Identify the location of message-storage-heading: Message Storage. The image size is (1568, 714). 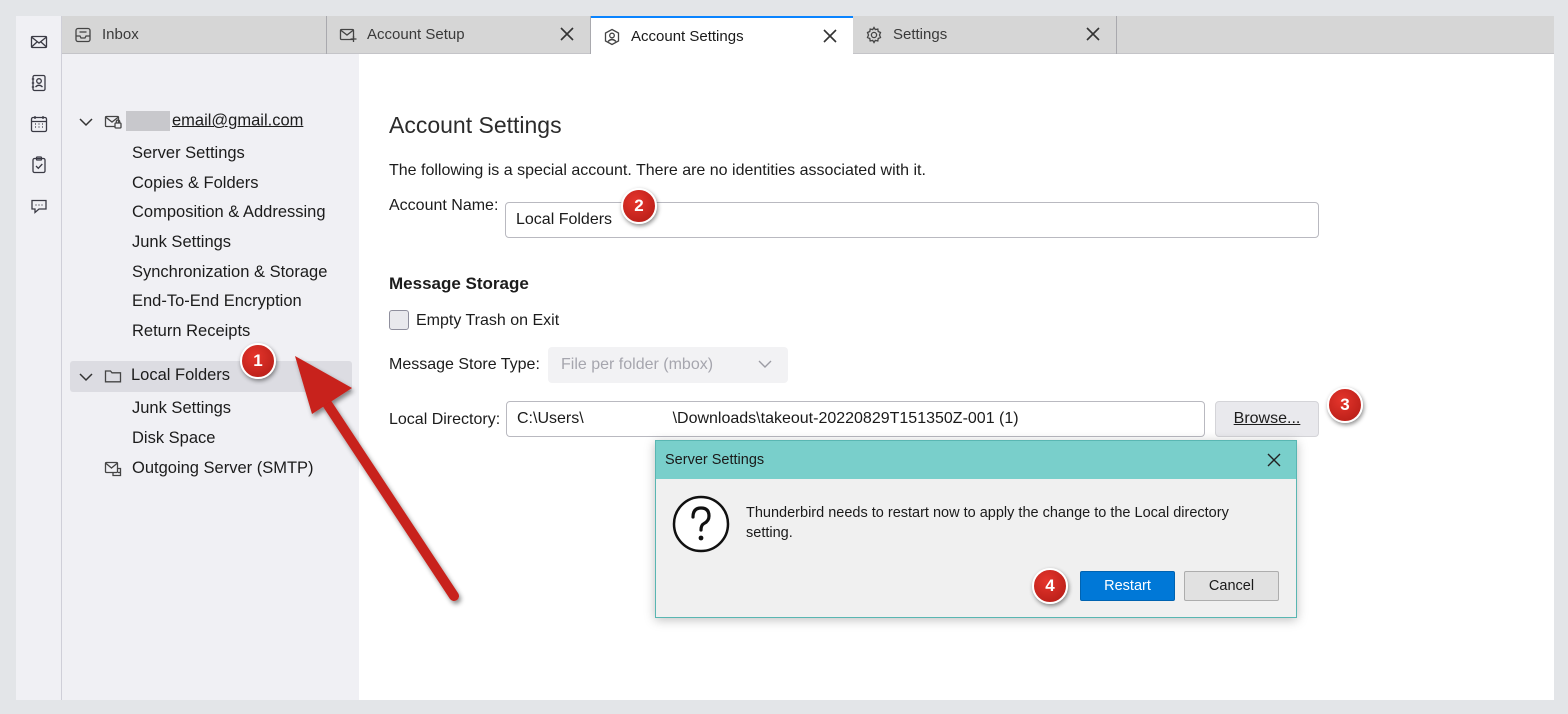
(459, 283).